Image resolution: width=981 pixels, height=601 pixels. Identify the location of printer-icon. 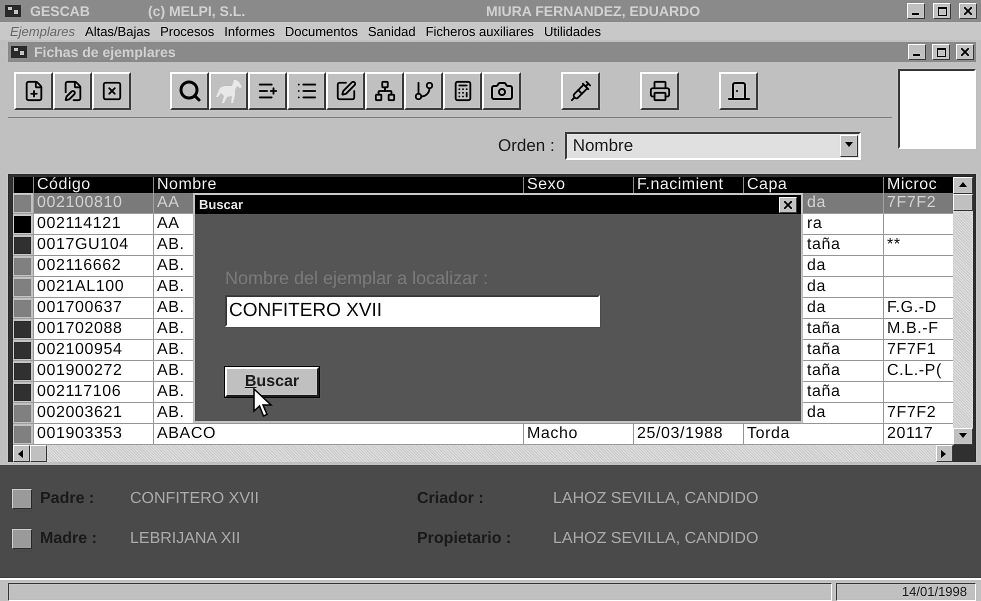
(659, 91).